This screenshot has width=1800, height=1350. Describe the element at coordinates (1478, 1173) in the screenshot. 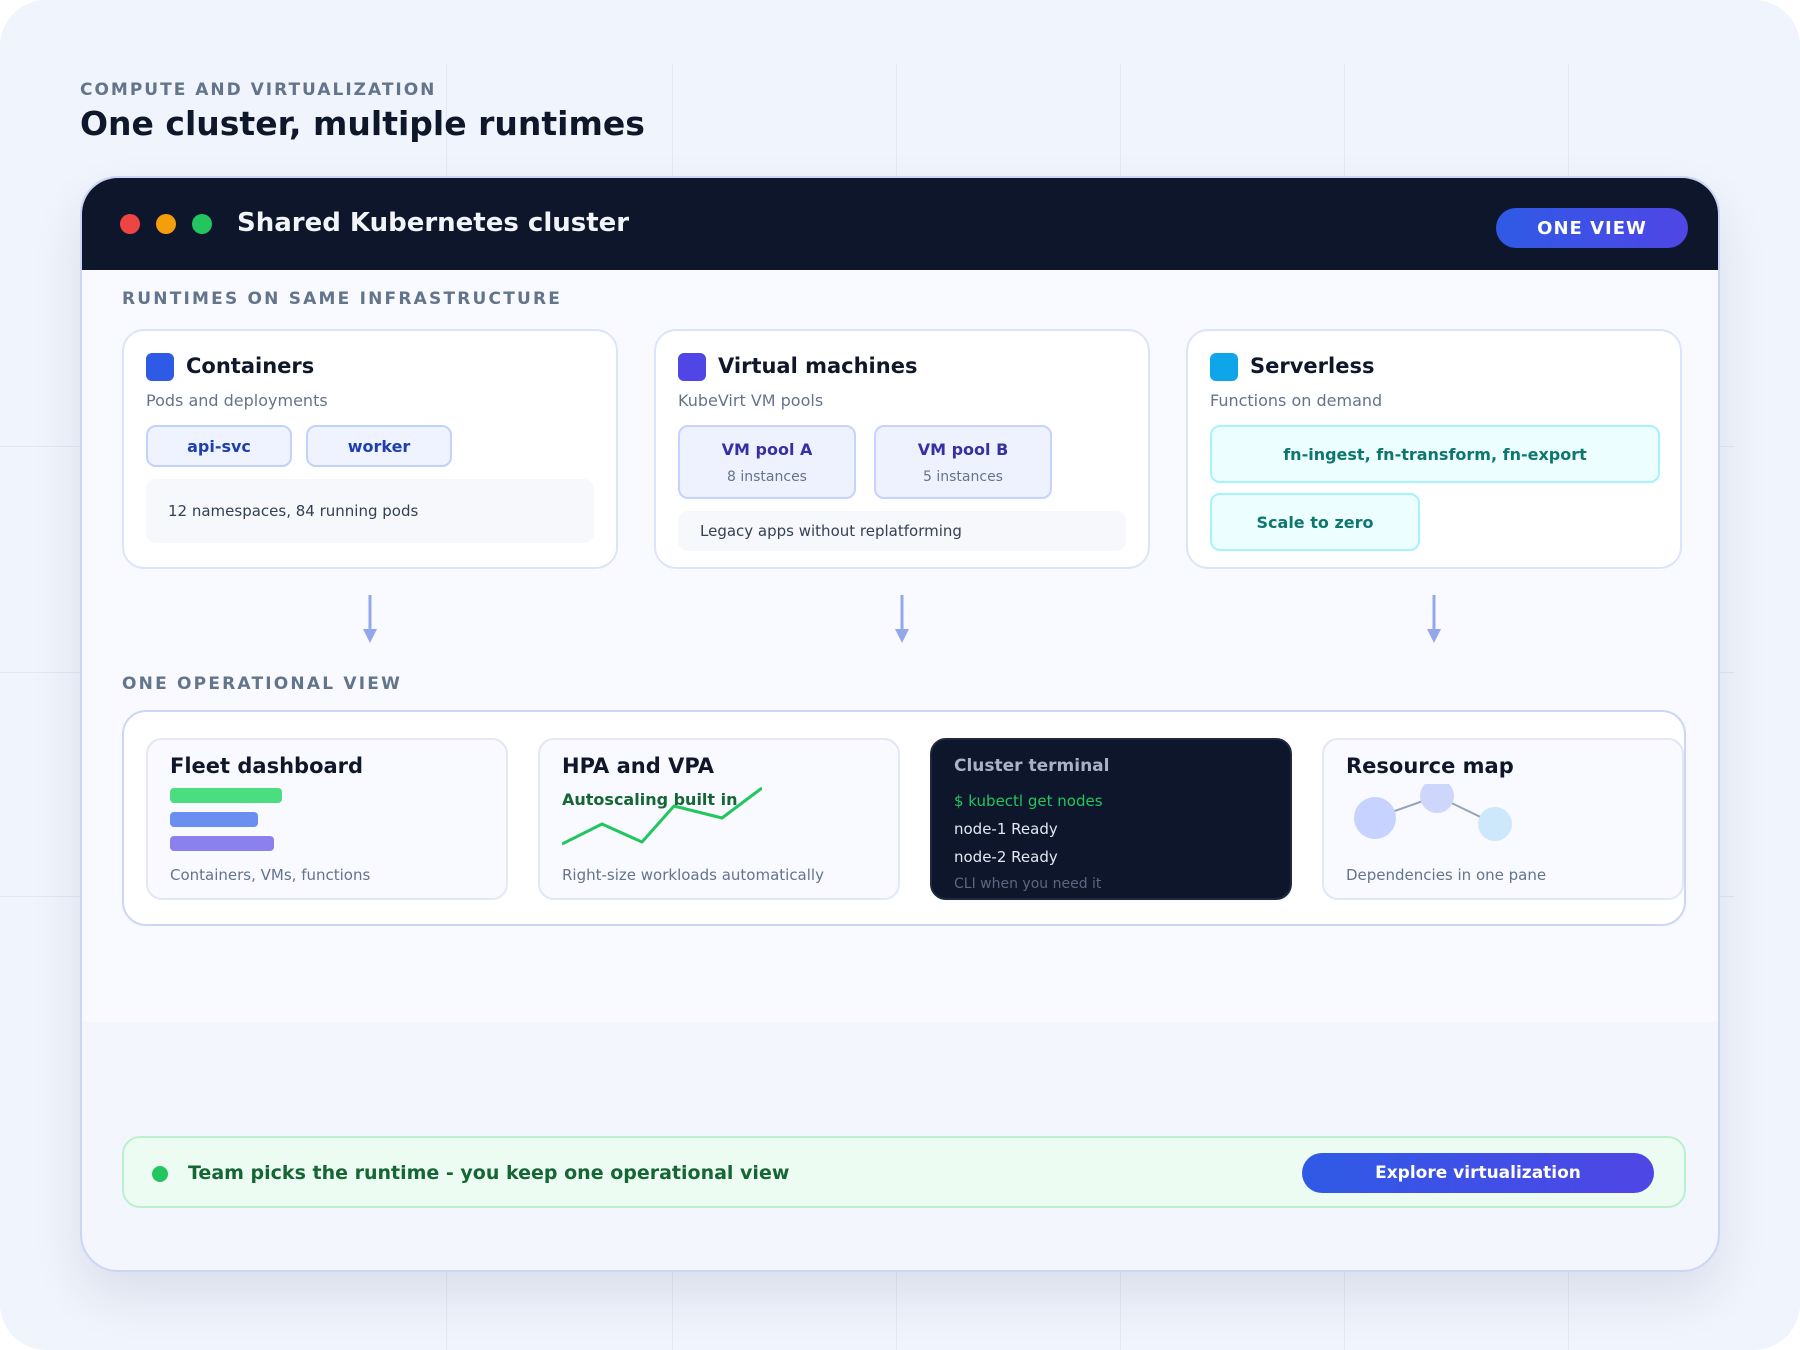

I see `explore-virtualization-button: Explore virtualization` at that location.